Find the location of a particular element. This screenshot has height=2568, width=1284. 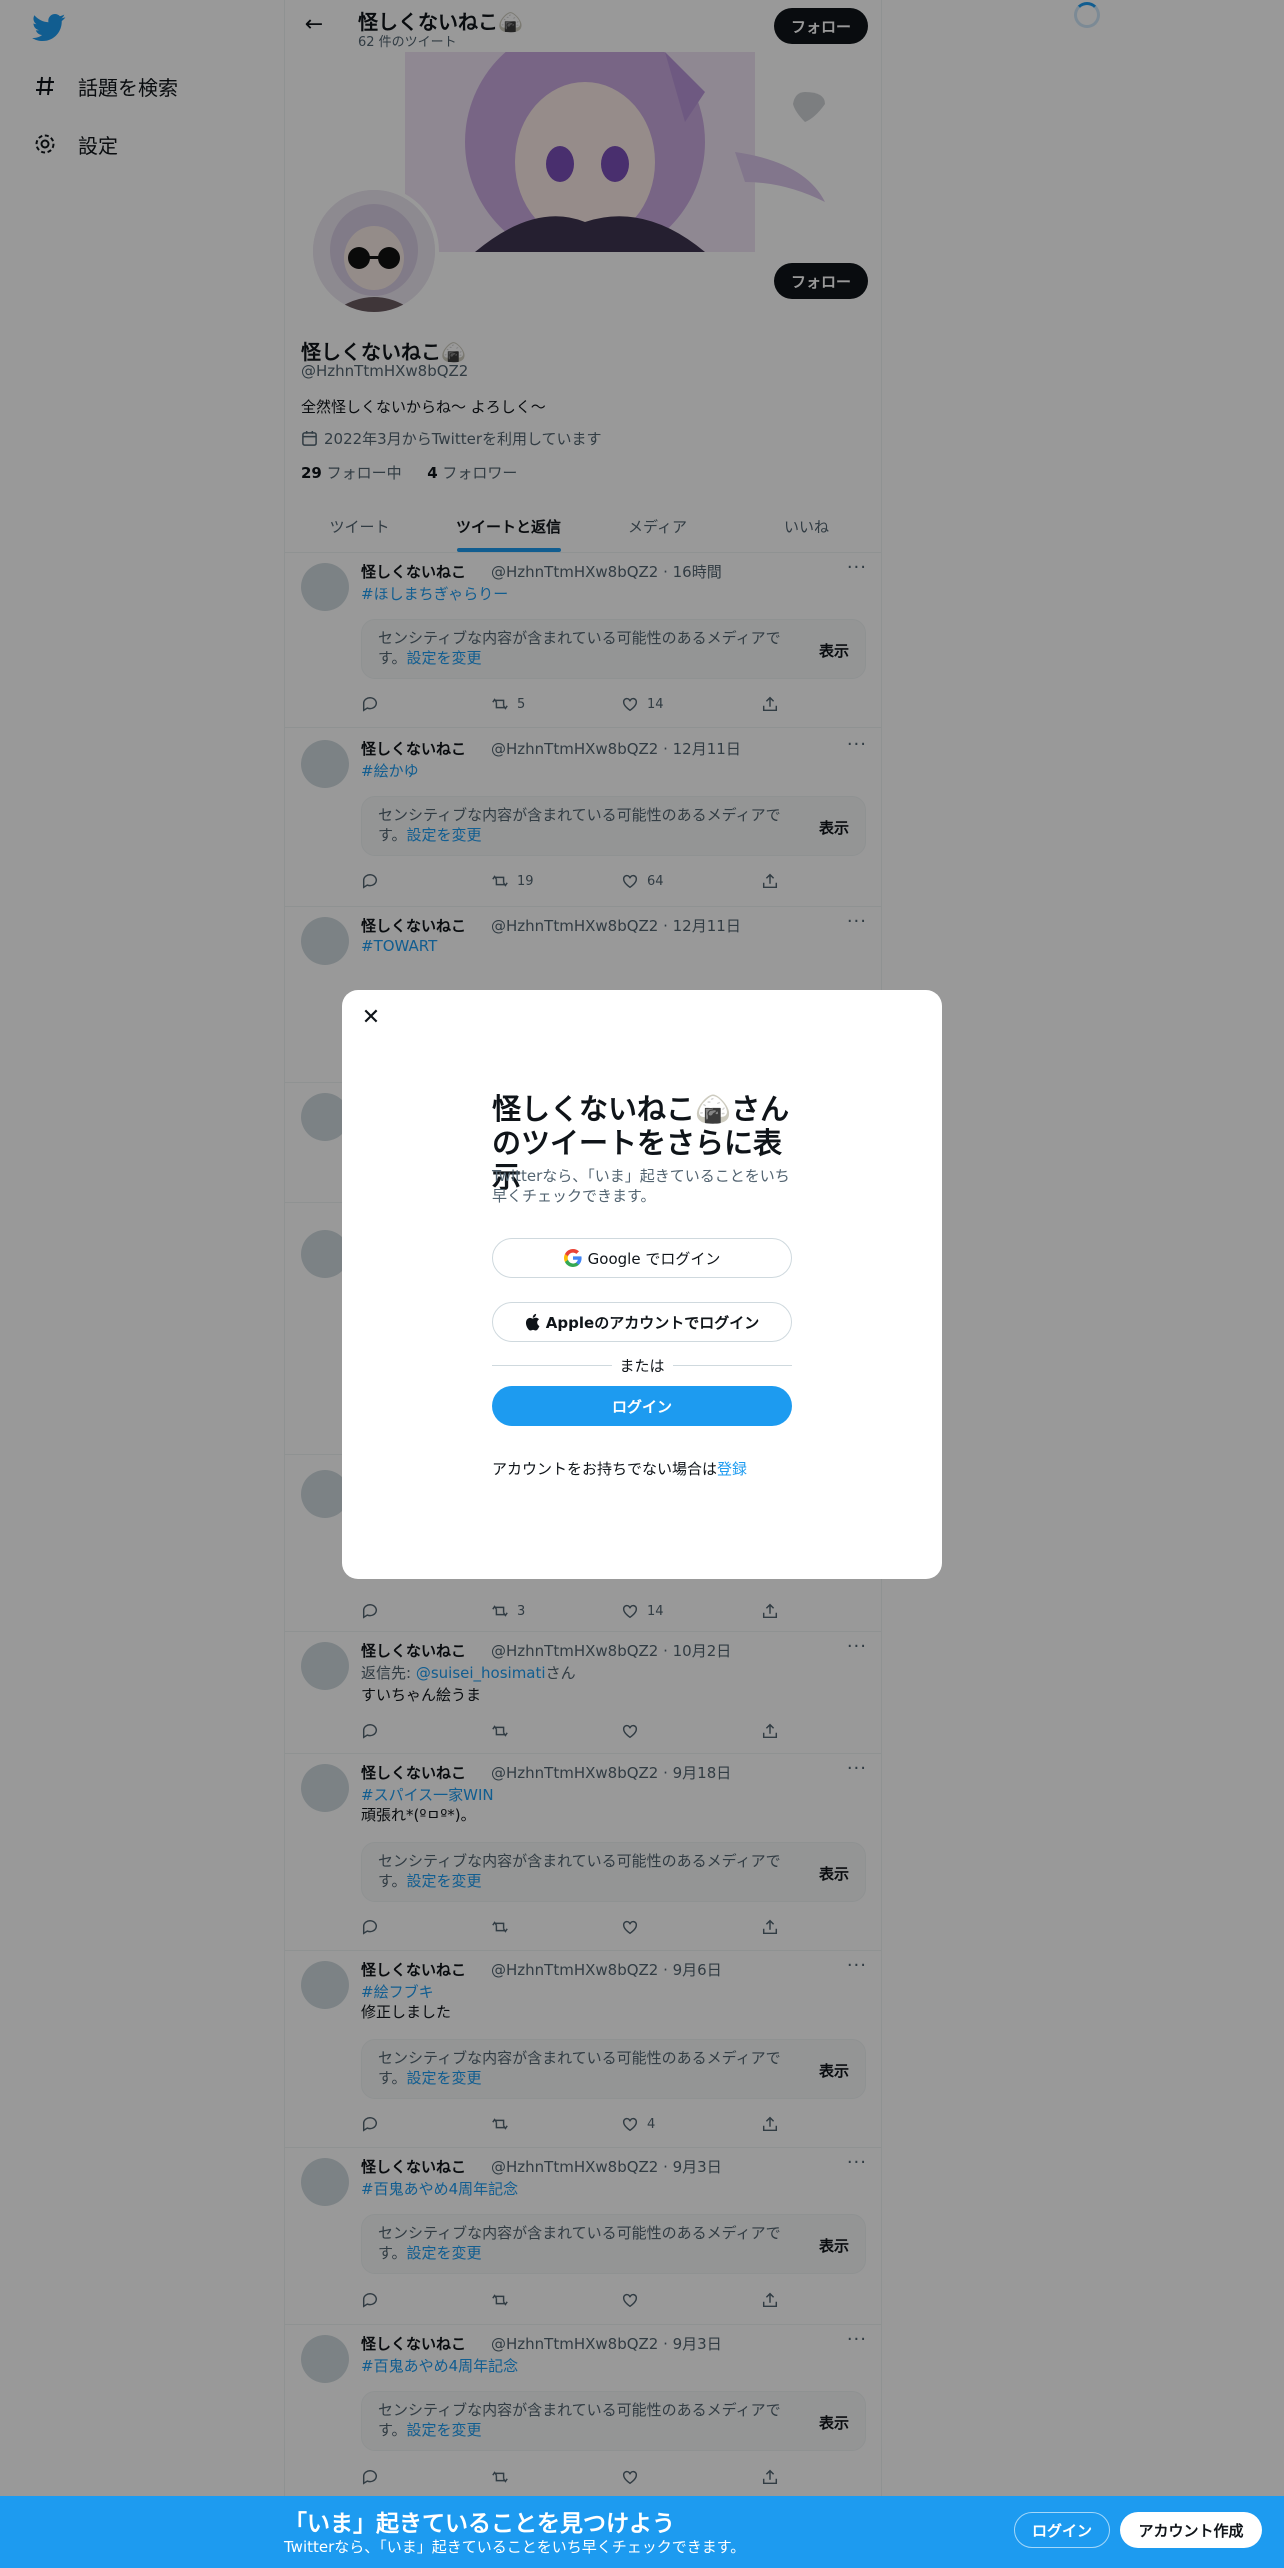

apple-login-label: Appleのアカウントでログイン is located at coordinates (652, 1322).